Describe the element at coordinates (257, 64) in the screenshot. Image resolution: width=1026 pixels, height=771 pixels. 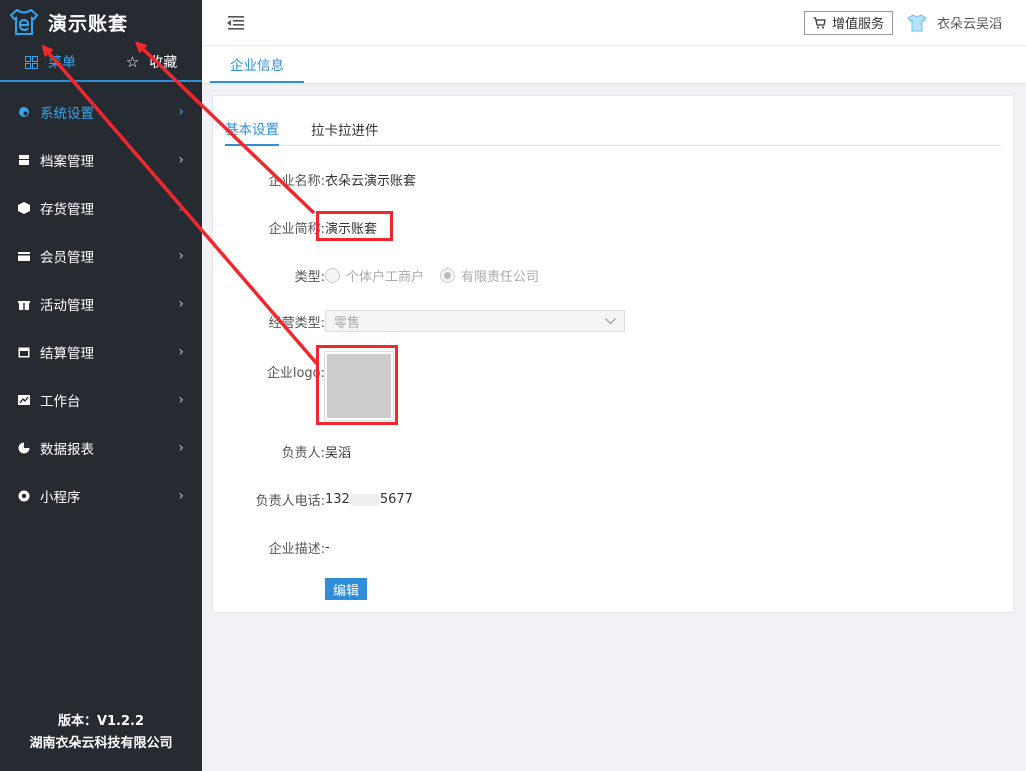
I see `tab-company-info: 企业信息` at that location.